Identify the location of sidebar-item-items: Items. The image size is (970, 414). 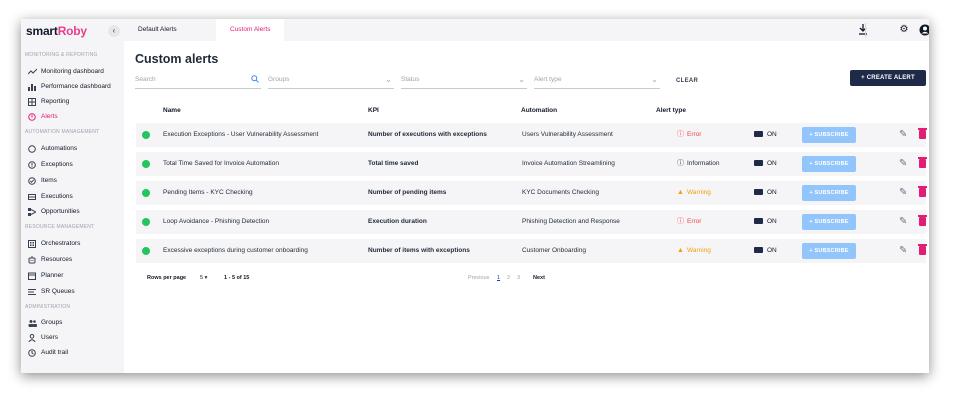
(42, 180).